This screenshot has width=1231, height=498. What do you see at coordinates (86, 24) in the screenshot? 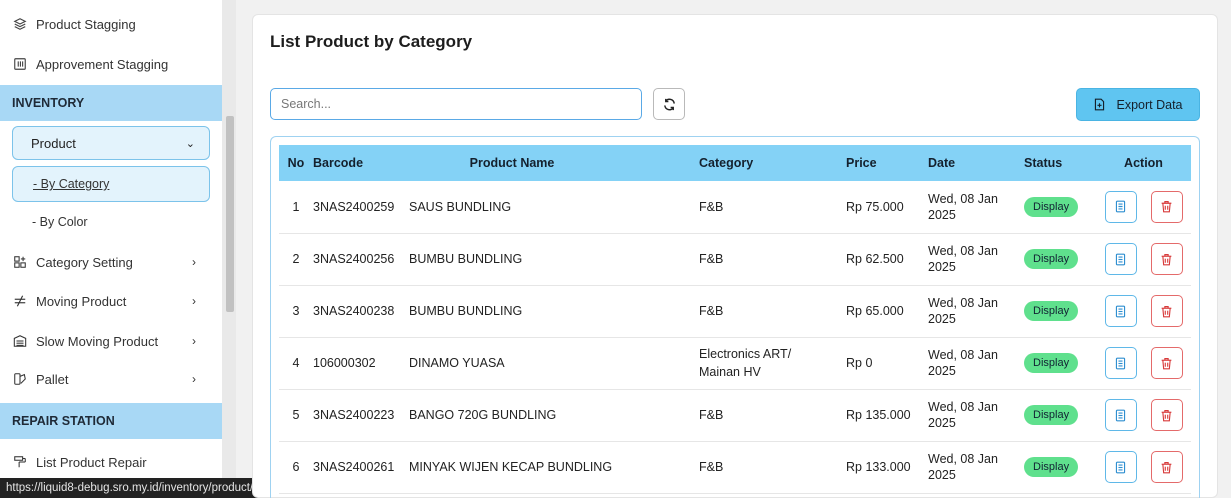
I see `sidebar-item-label: Product Stagging` at bounding box center [86, 24].